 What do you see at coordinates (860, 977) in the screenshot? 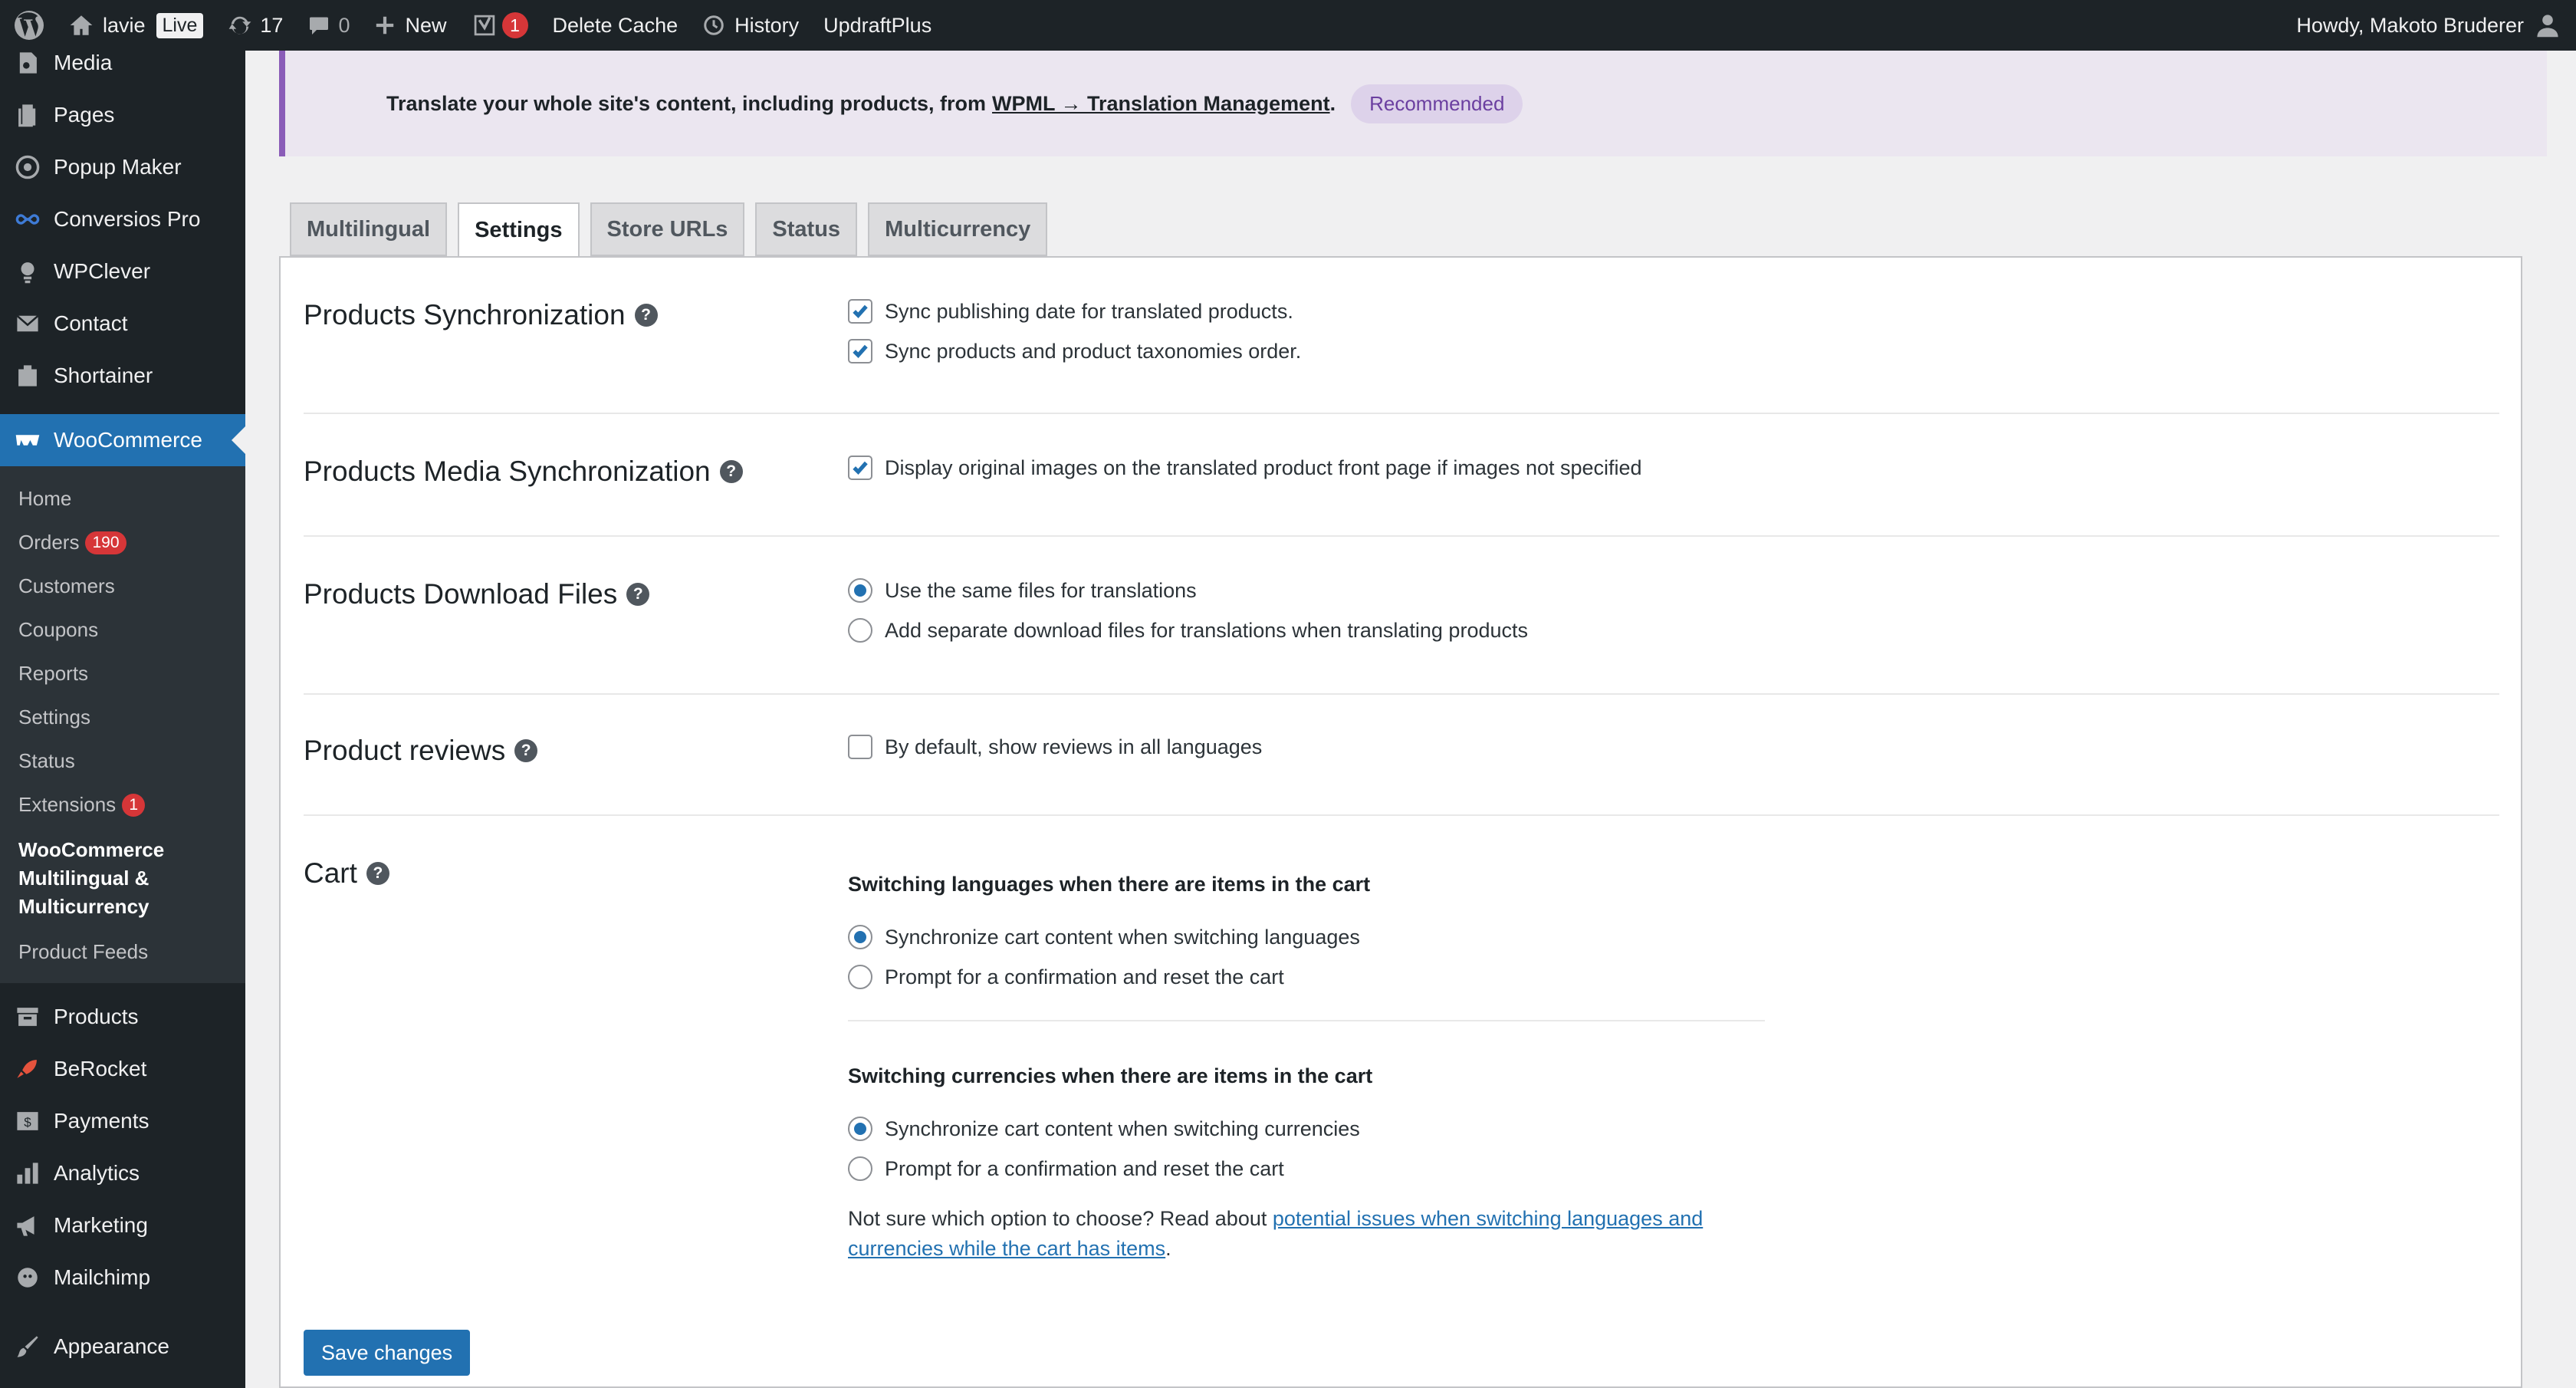
I see `prompt-reset-languages-radio` at bounding box center [860, 977].